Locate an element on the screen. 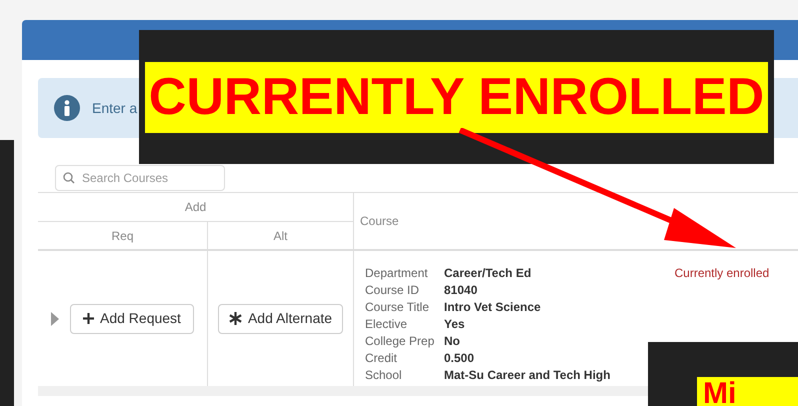 This screenshot has height=406, width=798. detail-value: No is located at coordinates (452, 341).